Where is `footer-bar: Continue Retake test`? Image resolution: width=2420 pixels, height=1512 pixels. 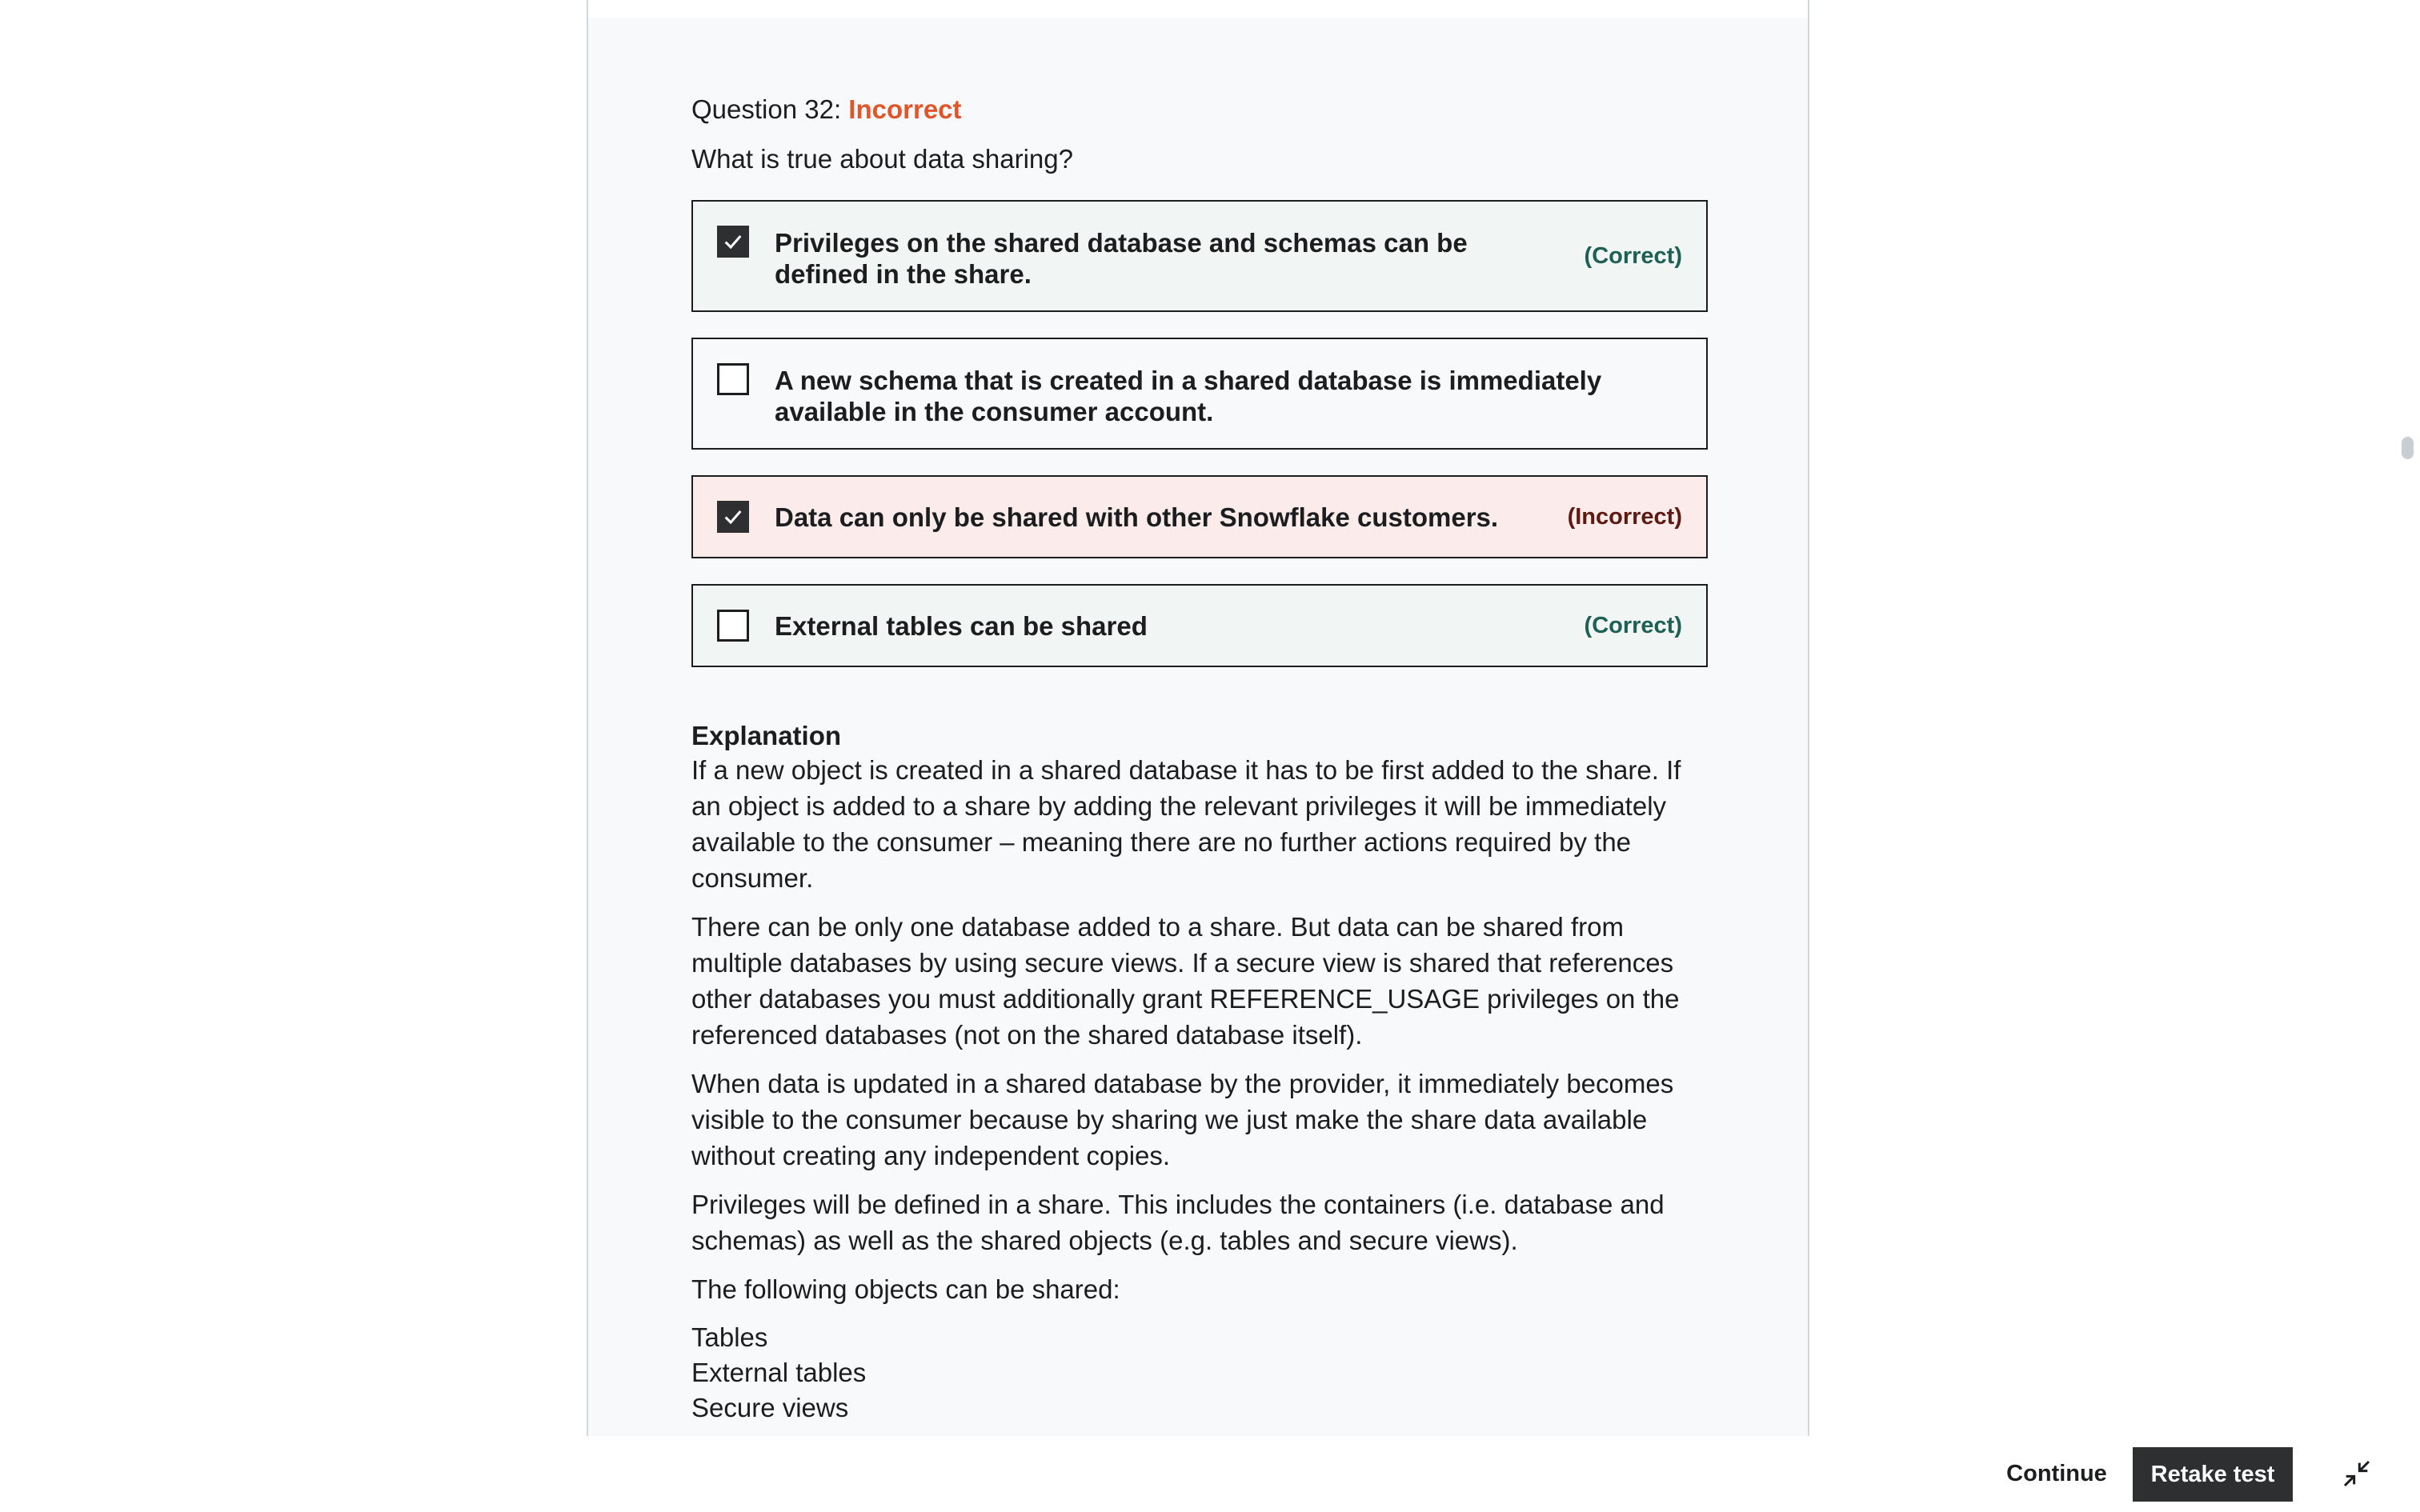
footer-bar: Continue Retake test is located at coordinates (1210, 1474).